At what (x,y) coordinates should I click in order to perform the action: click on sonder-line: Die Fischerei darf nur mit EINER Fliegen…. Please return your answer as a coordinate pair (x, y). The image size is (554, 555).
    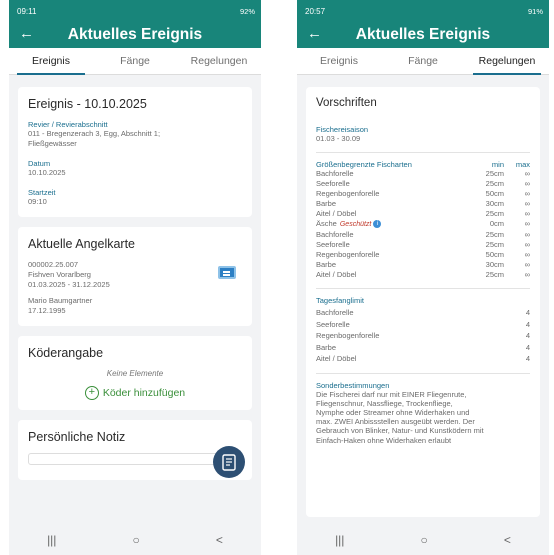
    Looking at the image, I should click on (391, 394).